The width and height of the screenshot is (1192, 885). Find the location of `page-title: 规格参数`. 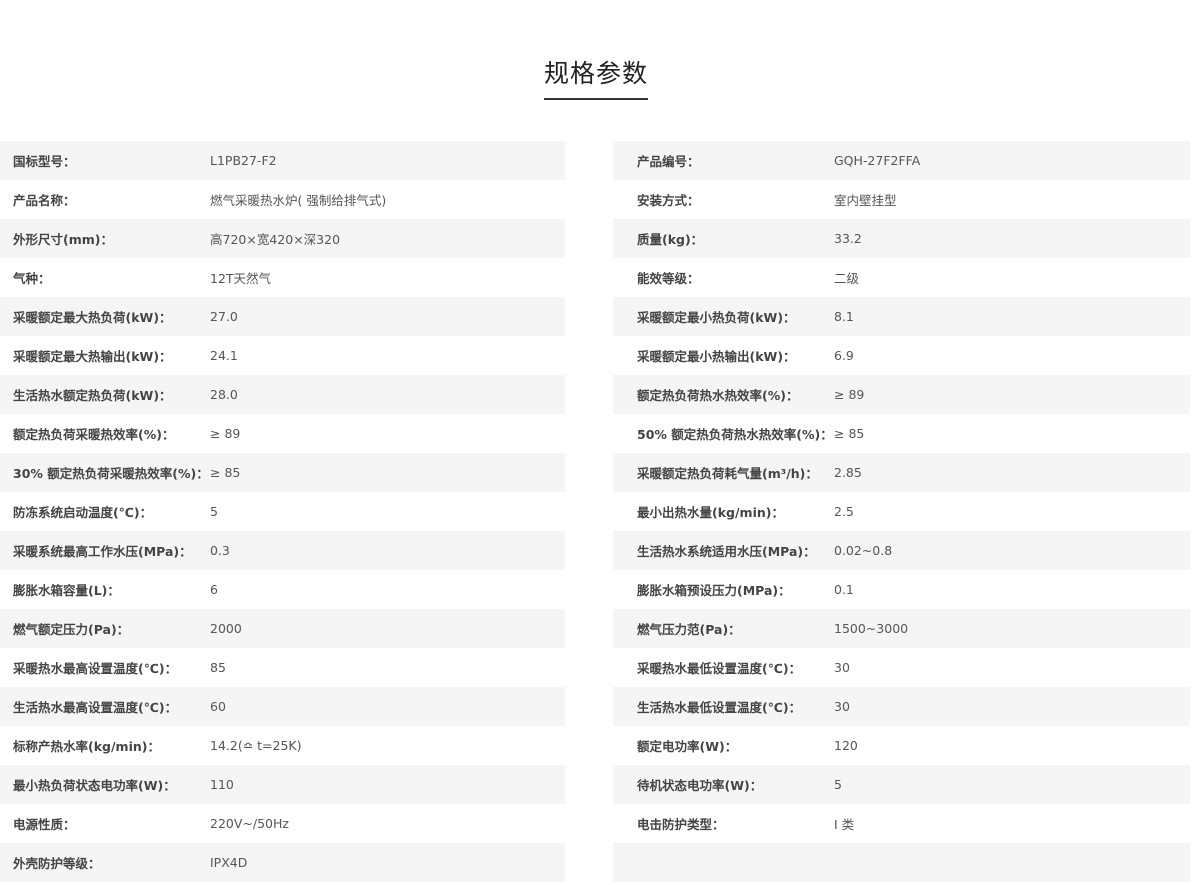

page-title: 规格参数 is located at coordinates (595, 78).